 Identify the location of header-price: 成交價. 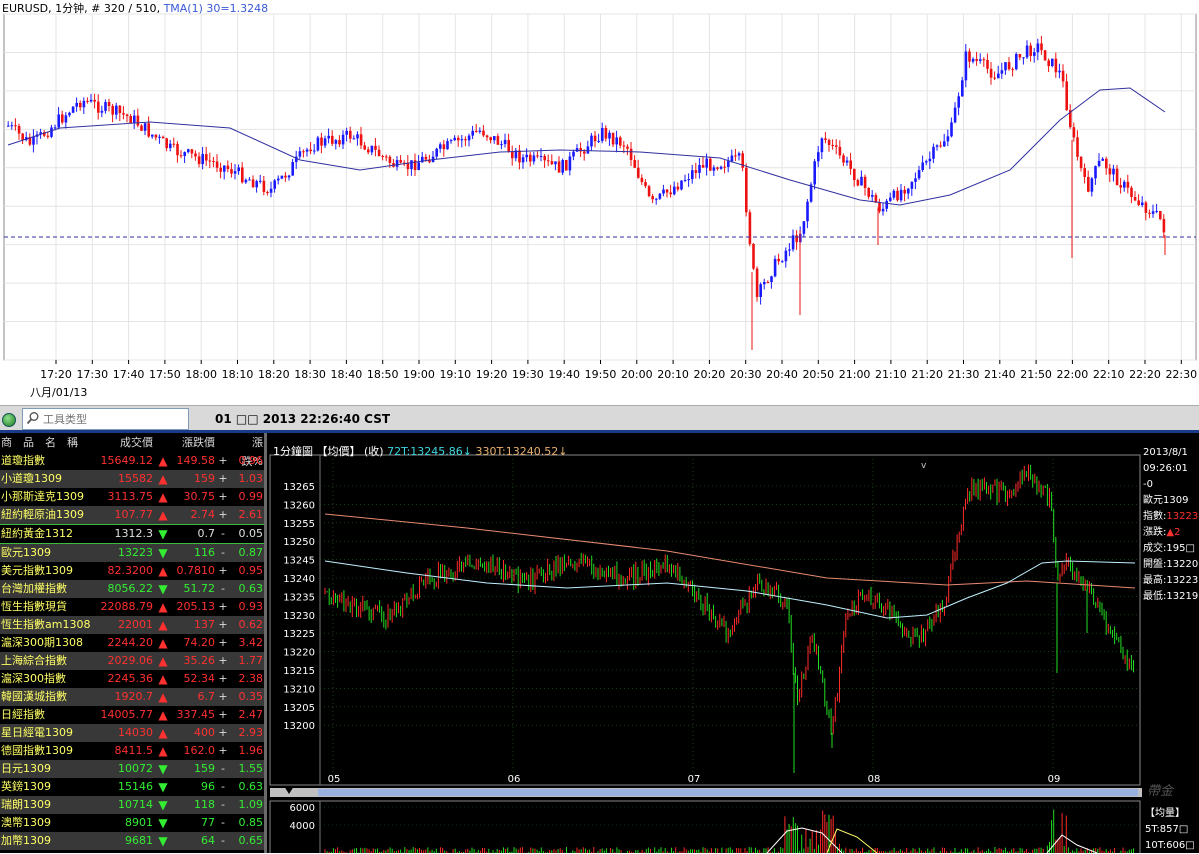
(126, 442).